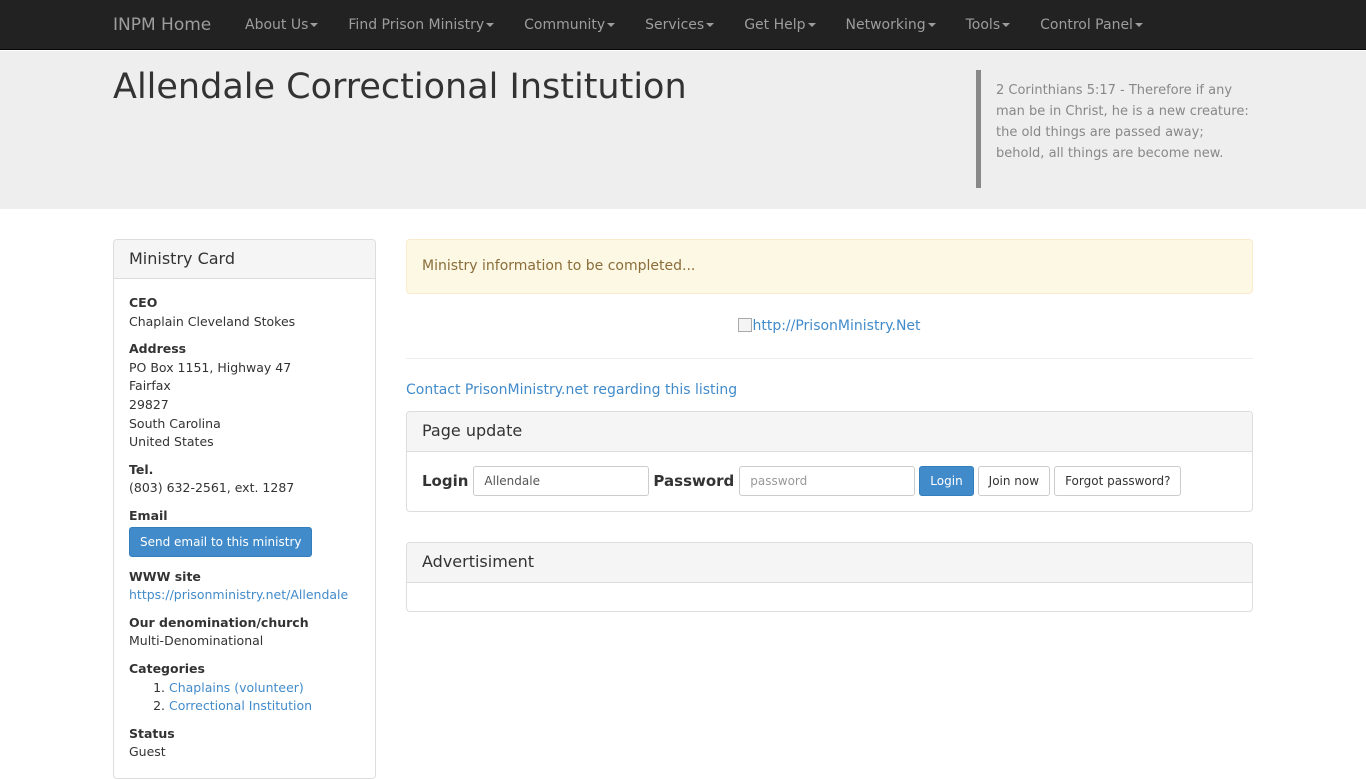  I want to click on nav-item-label: Find Prison Ministry, so click(416, 25).